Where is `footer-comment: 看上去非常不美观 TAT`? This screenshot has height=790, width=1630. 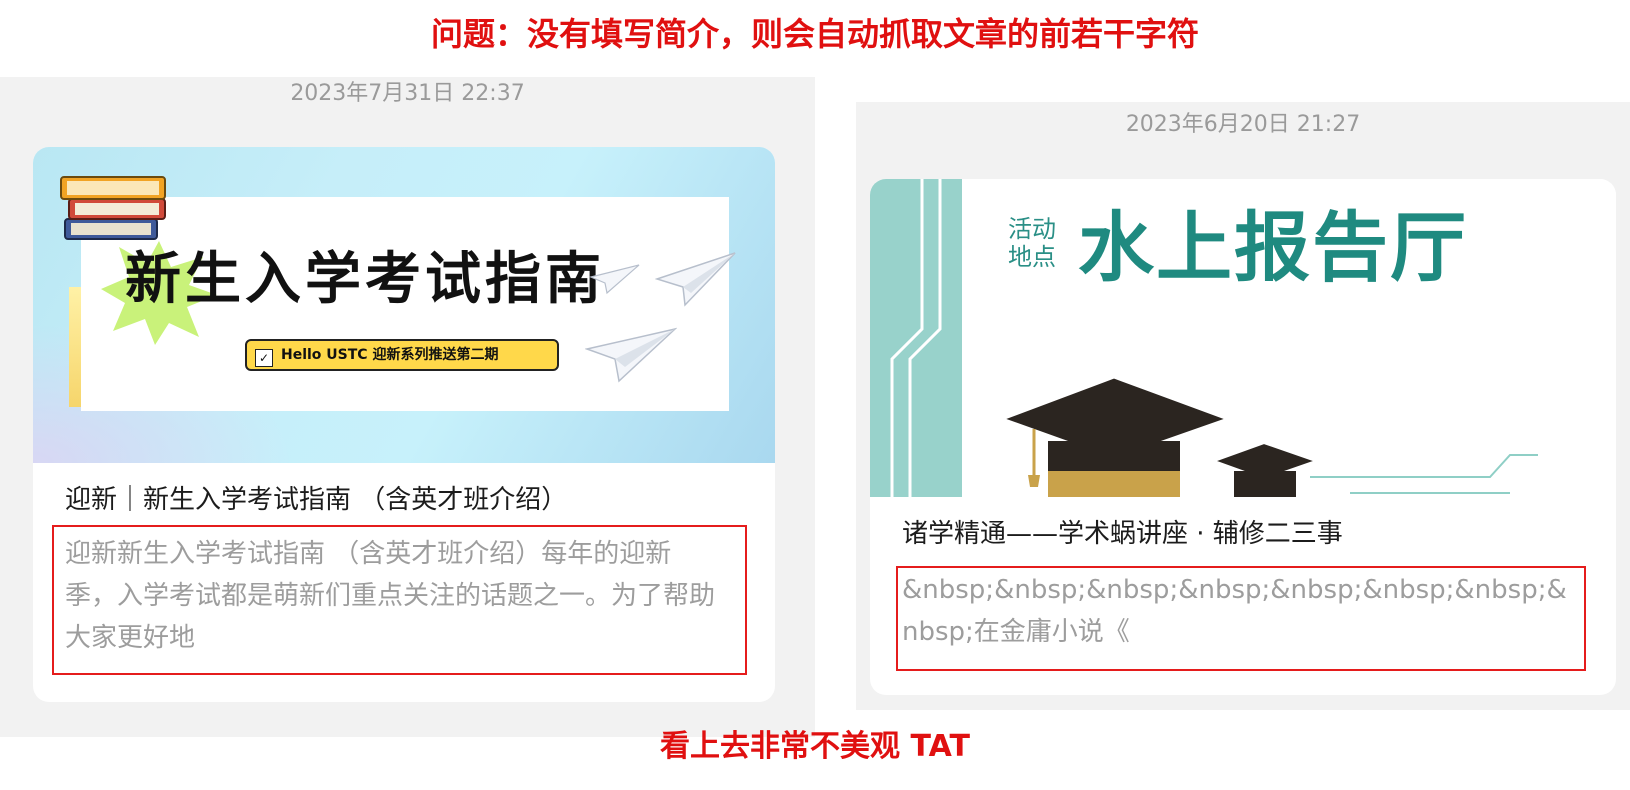 footer-comment: 看上去非常不美观 TAT is located at coordinates (815, 746).